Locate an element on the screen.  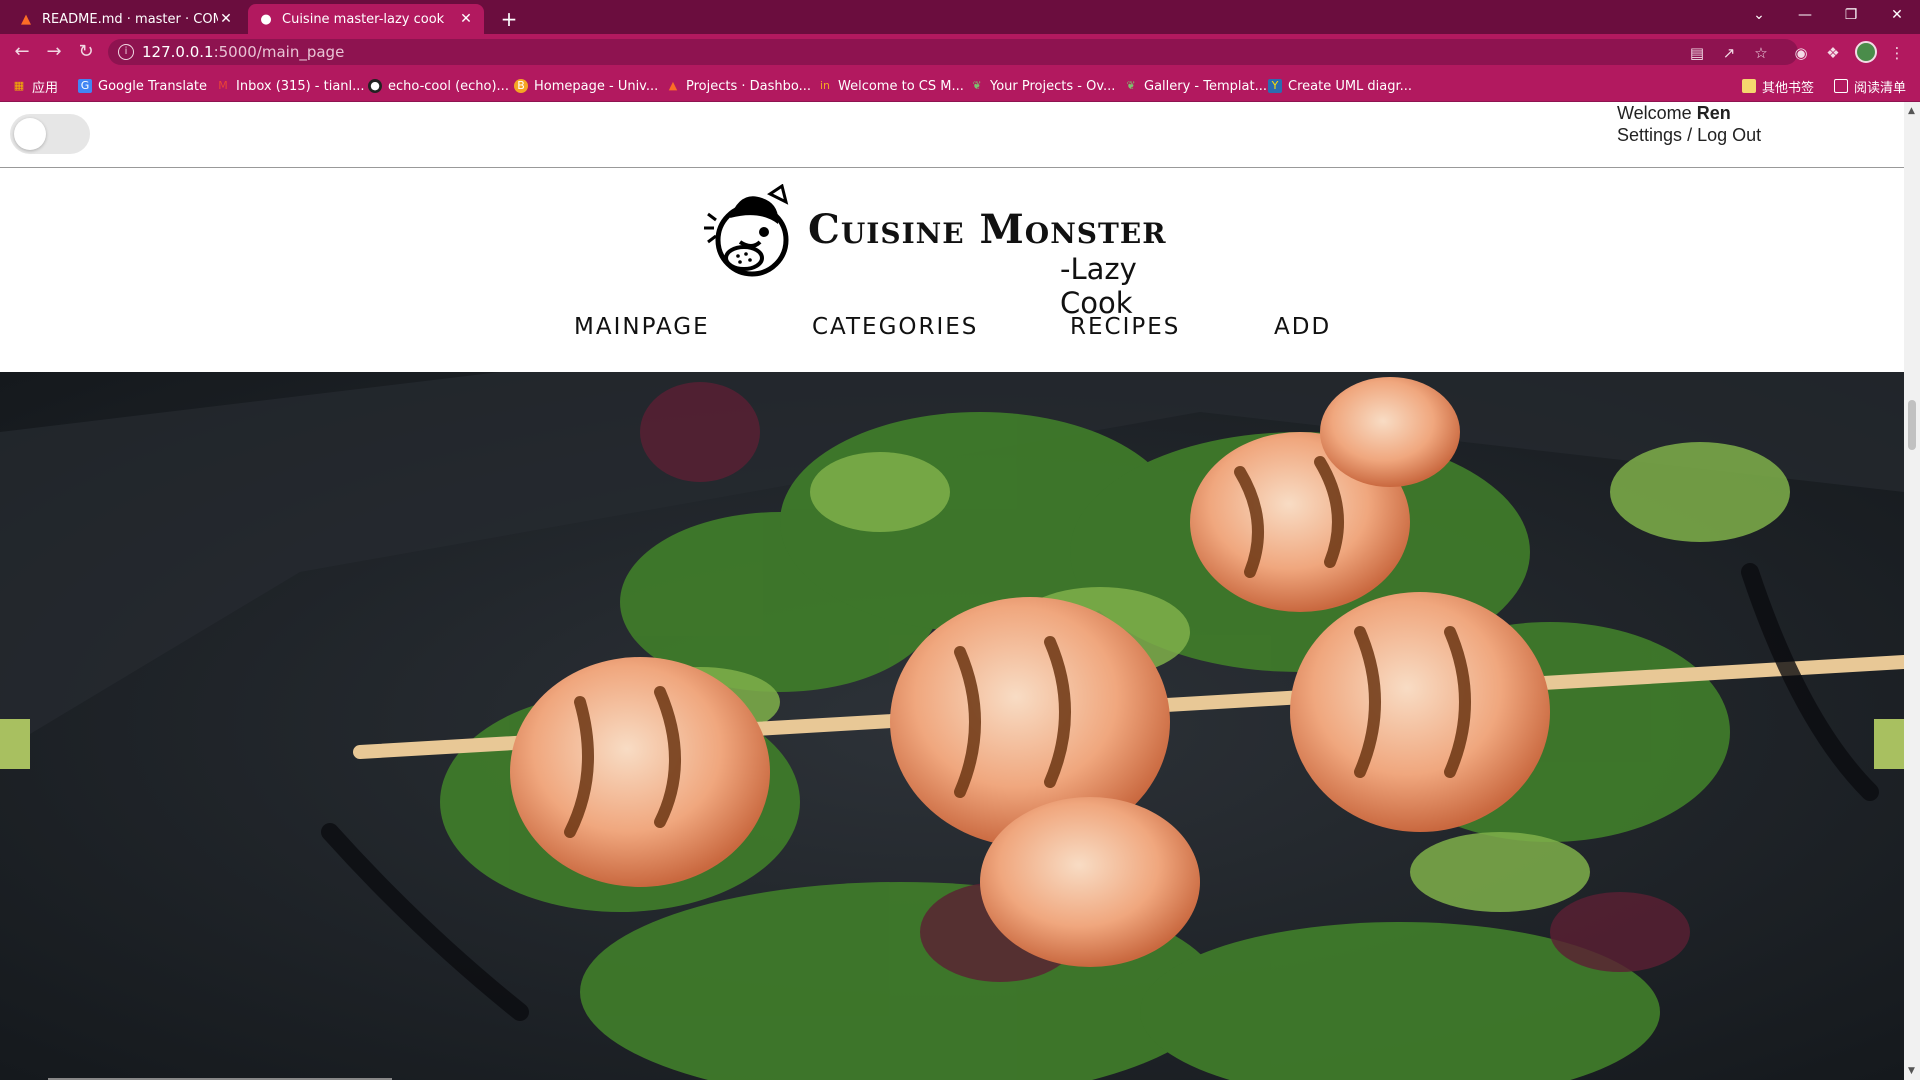
nav-categories: CATEGORIES is located at coordinates (895, 327).